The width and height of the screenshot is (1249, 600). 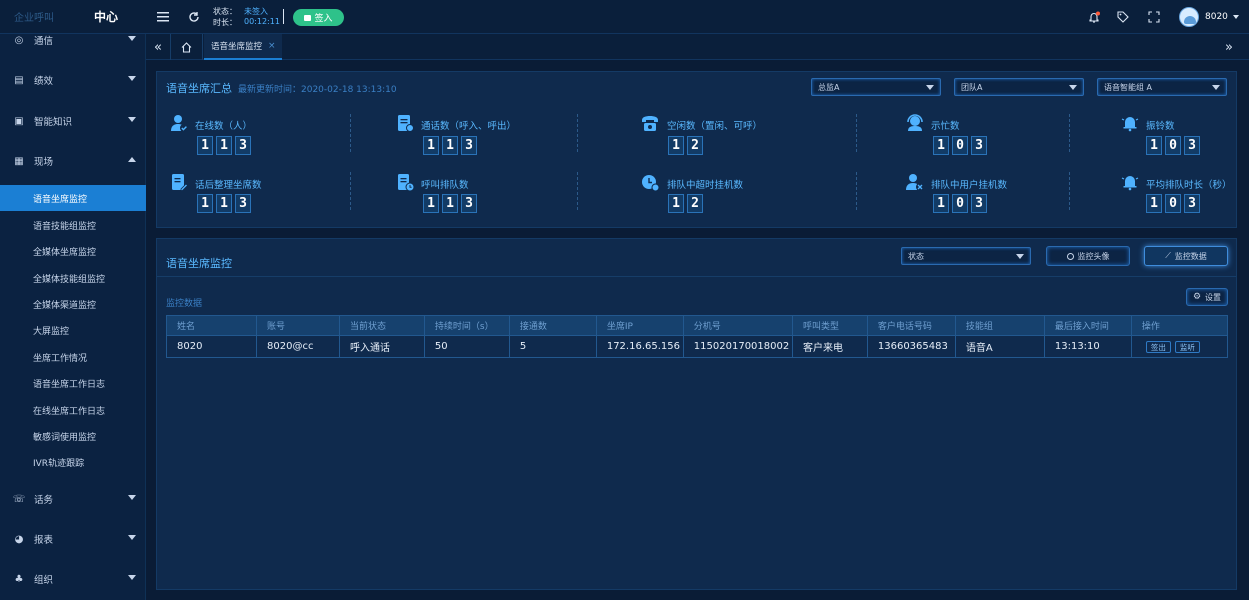 I want to click on monitor-avatar-button: 监控头像, so click(x=1088, y=256).